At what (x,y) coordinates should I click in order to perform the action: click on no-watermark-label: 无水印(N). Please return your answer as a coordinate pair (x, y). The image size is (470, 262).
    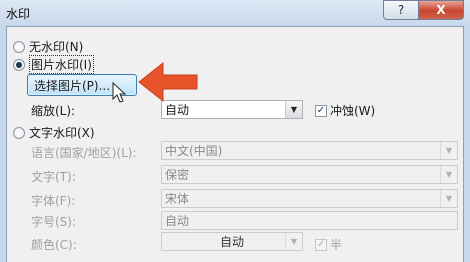
    Looking at the image, I should click on (56, 47).